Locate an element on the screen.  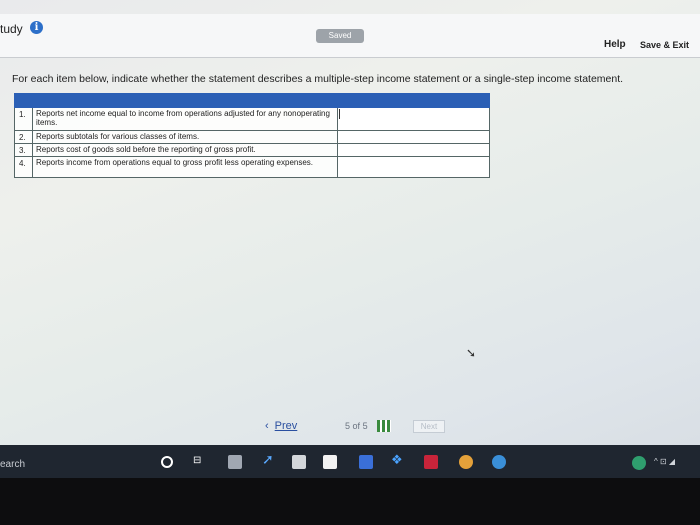
dropbox-icon: ❖ is located at coordinates (398, 459).